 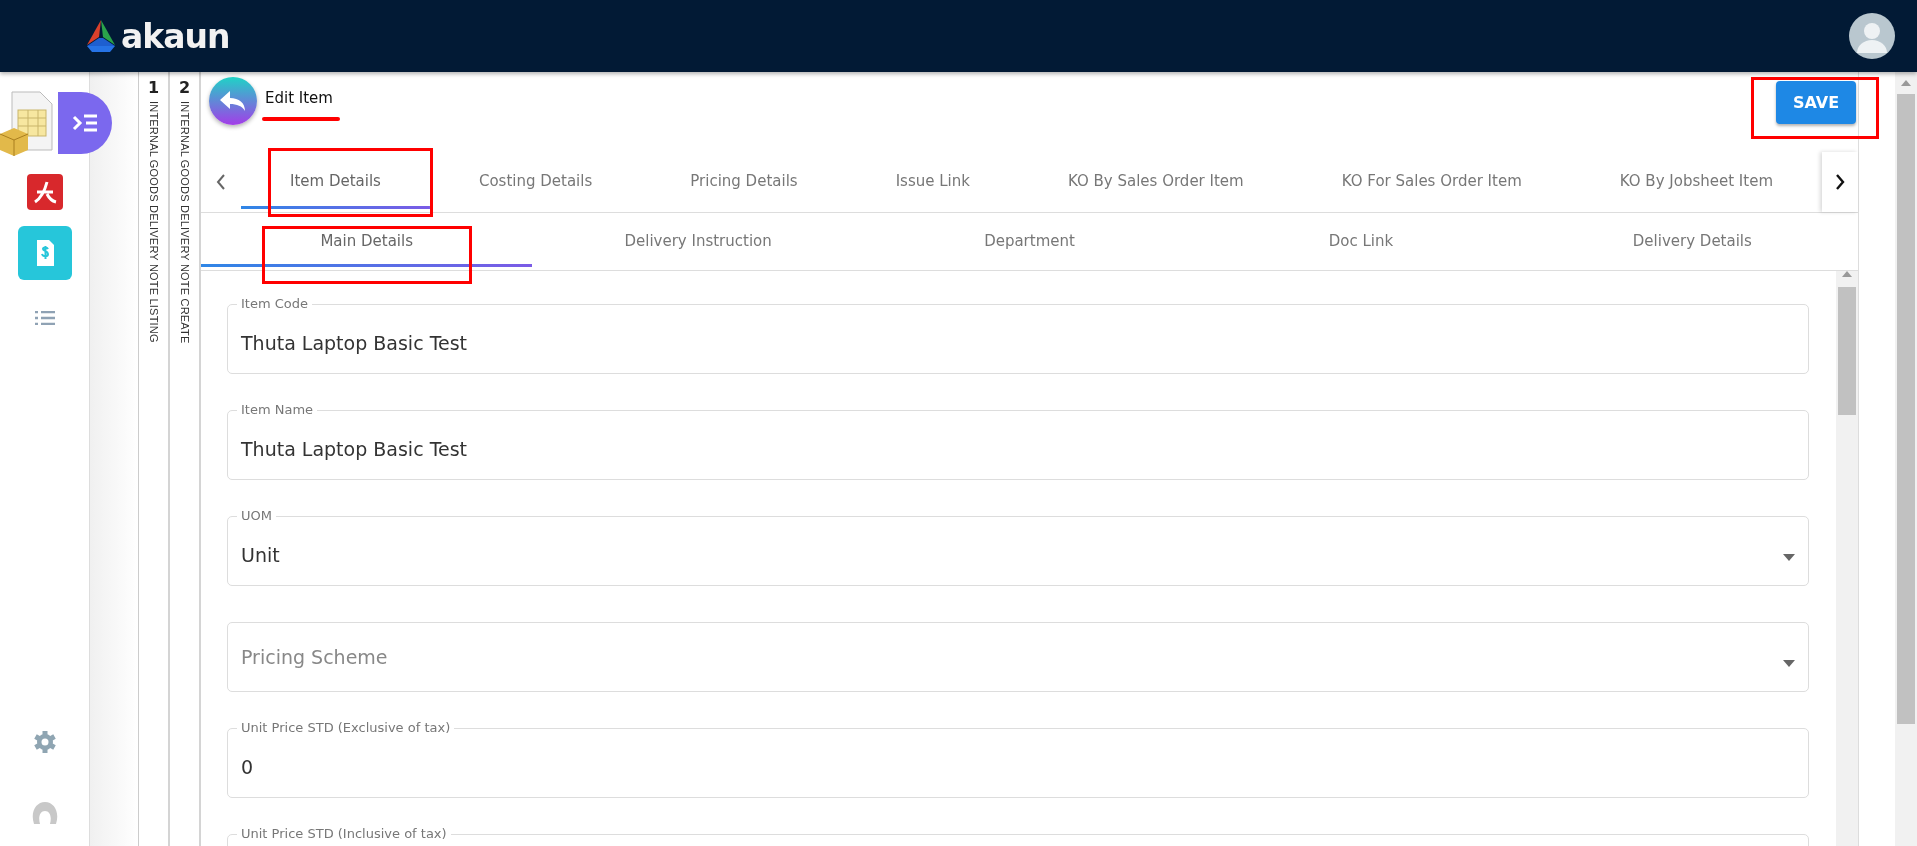 I want to click on sub-tab: Department, so click(x=1029, y=241).